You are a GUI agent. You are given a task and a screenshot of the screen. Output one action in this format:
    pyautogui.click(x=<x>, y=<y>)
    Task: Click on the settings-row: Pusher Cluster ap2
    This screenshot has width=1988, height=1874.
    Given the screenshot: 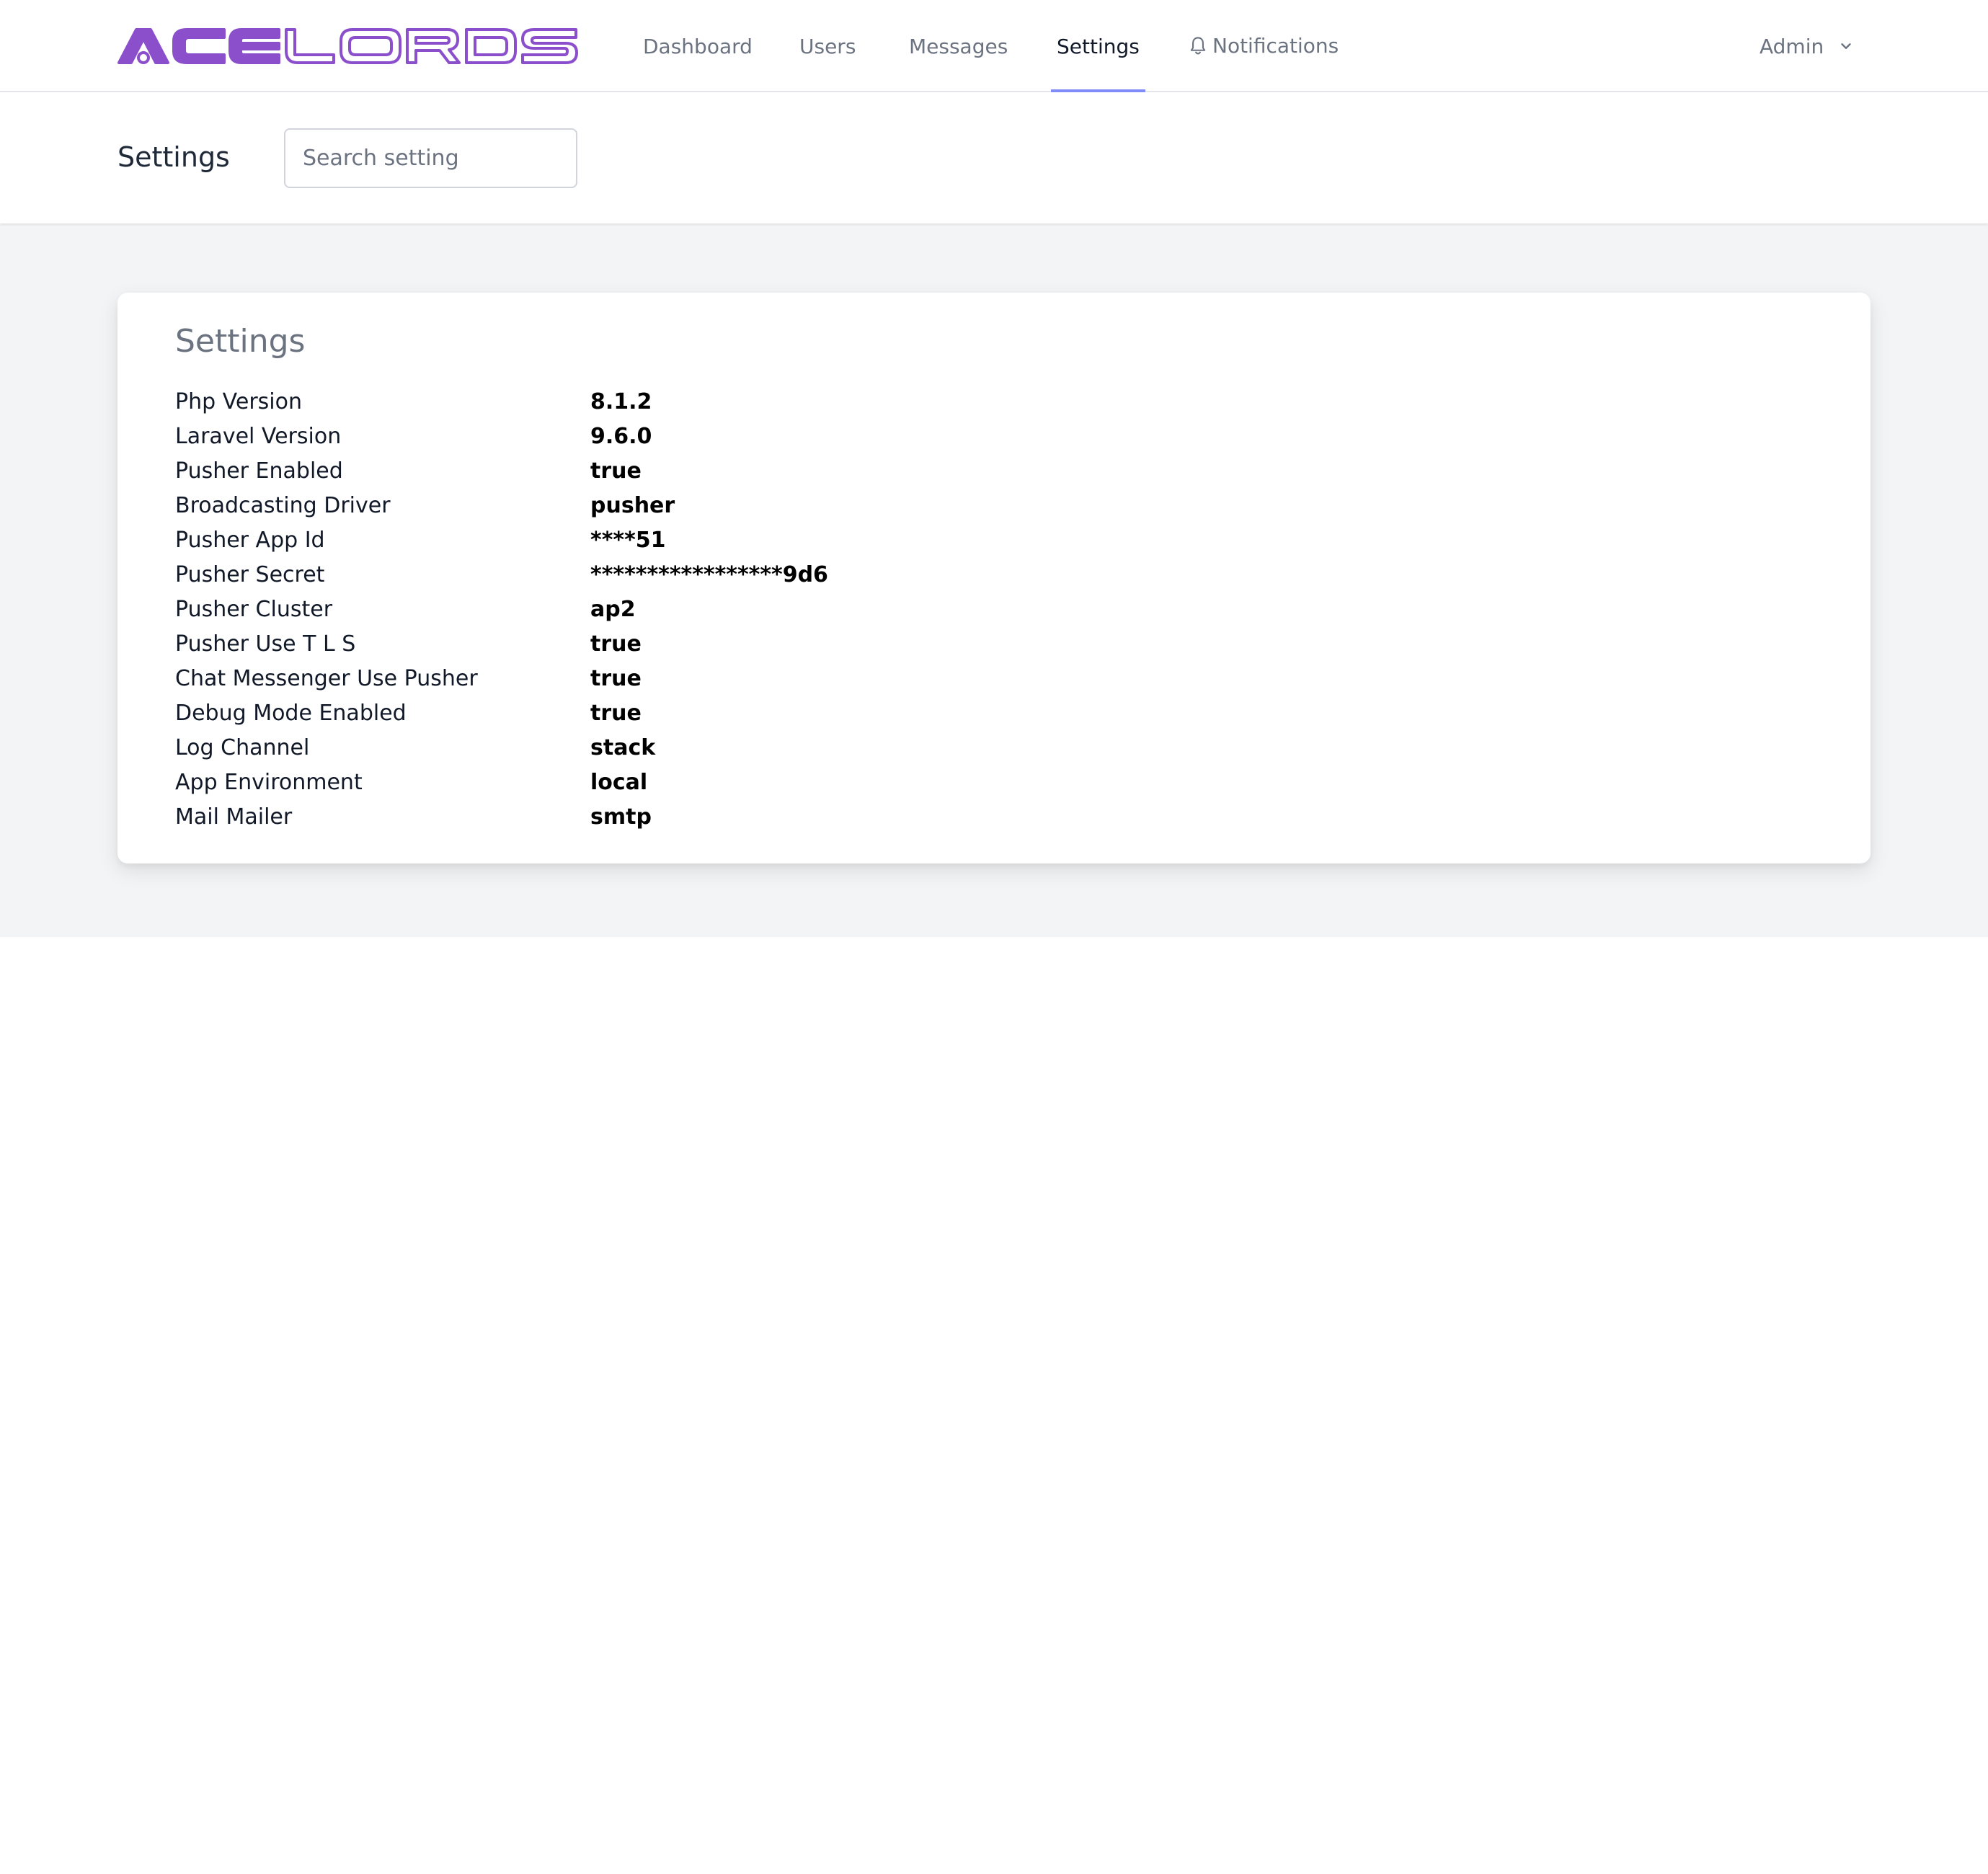 What is the action you would take?
    pyautogui.click(x=501, y=609)
    